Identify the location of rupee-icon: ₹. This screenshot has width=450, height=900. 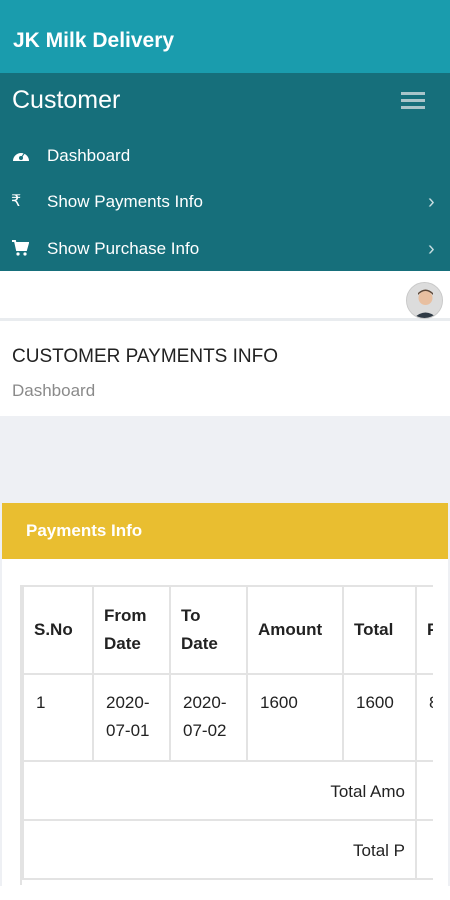
(16, 201).